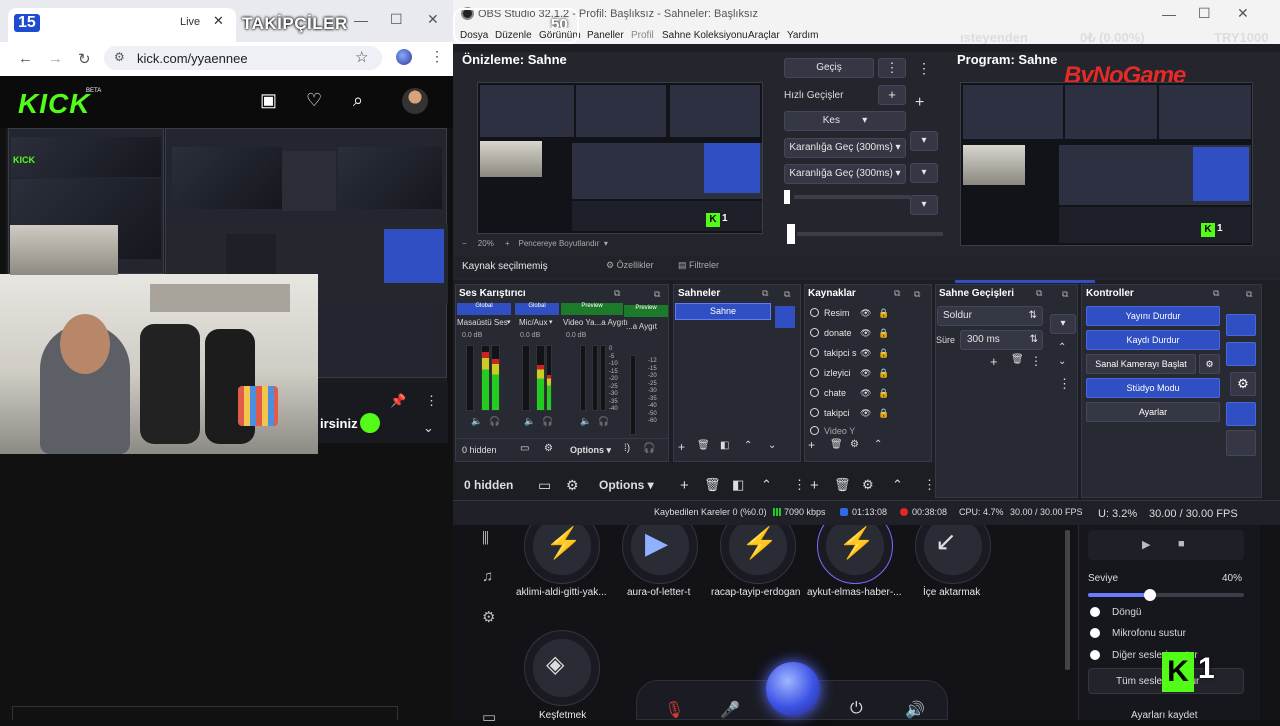  Describe the element at coordinates (724, 445) in the screenshot. I see `filter-icon: ◧` at that location.